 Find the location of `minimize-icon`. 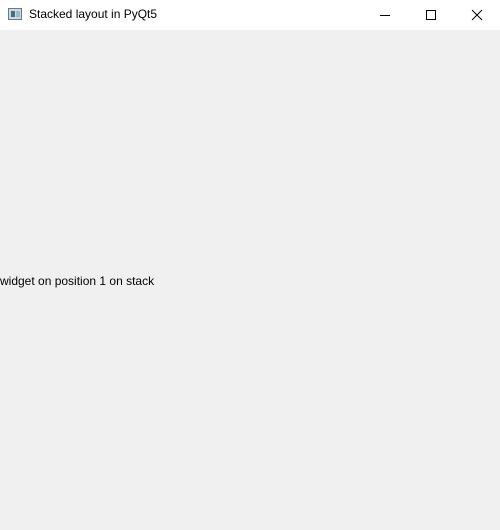

minimize-icon is located at coordinates (385, 15).